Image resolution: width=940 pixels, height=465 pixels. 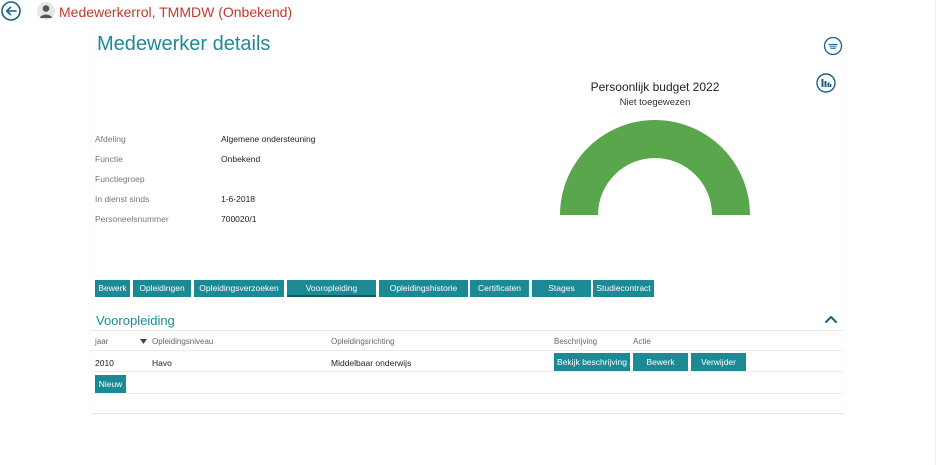 What do you see at coordinates (182, 341) in the screenshot?
I see `column-header-opleidingsniveau: Opleidingsniveau` at bounding box center [182, 341].